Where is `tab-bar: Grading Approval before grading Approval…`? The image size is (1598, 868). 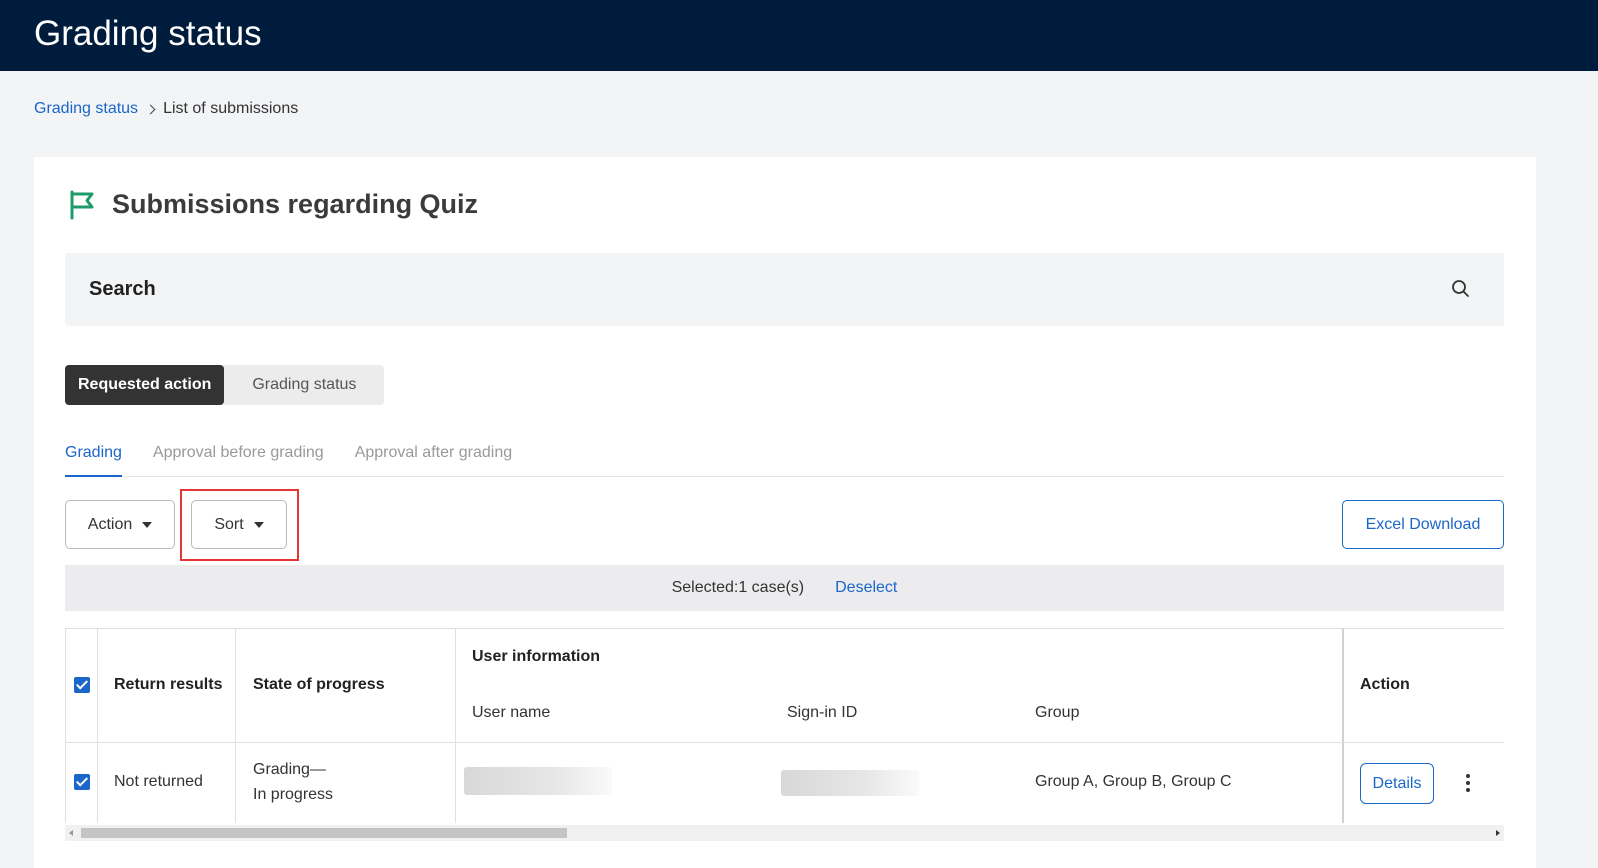
tab-bar: Grading Approval before grading Approval… is located at coordinates (784, 459).